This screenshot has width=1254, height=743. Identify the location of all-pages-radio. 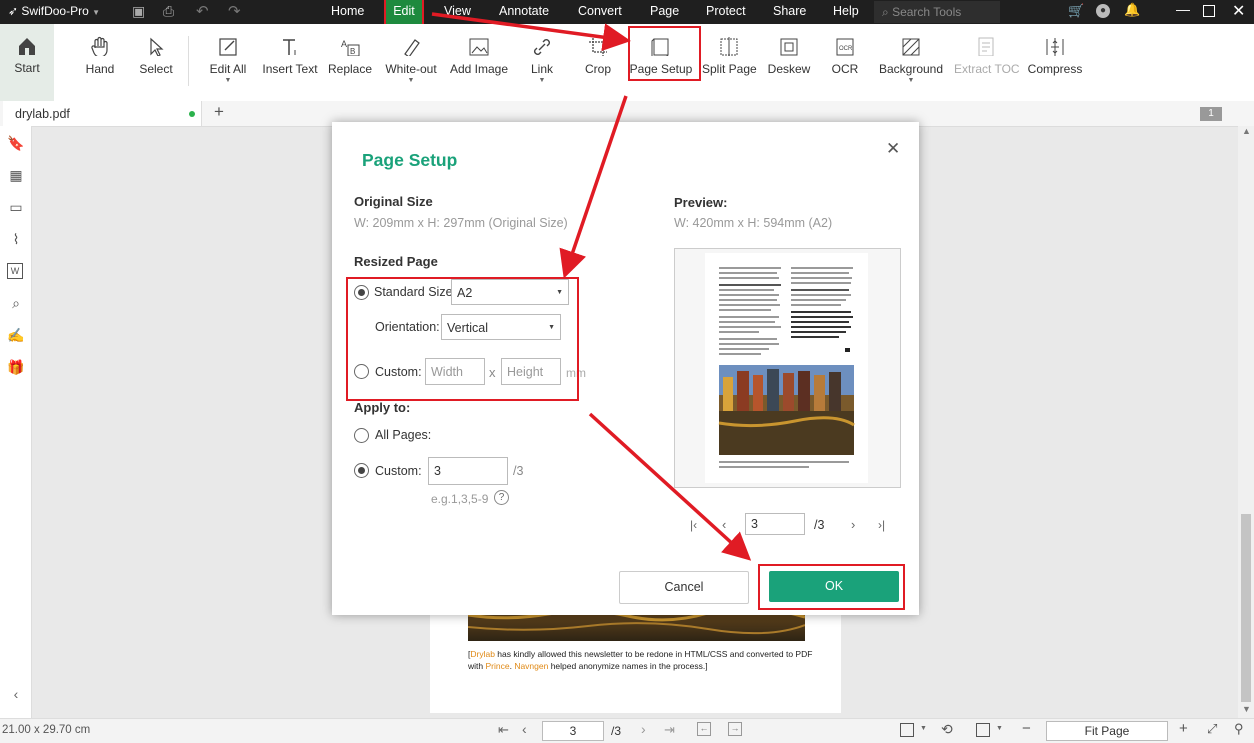
(361, 435).